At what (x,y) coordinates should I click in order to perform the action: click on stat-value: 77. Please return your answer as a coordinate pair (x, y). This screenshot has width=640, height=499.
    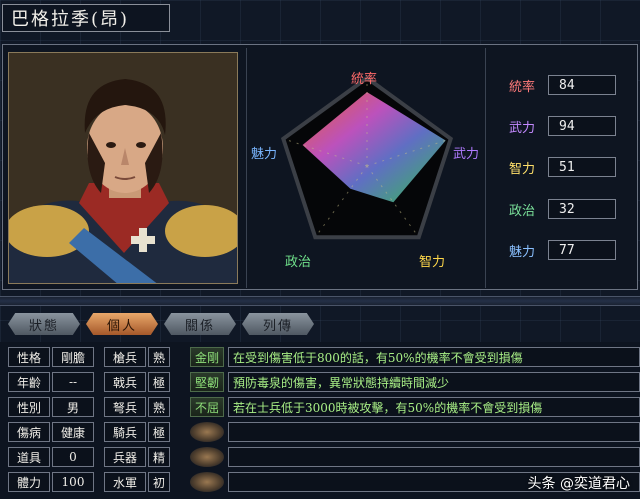
    Looking at the image, I should click on (582, 250).